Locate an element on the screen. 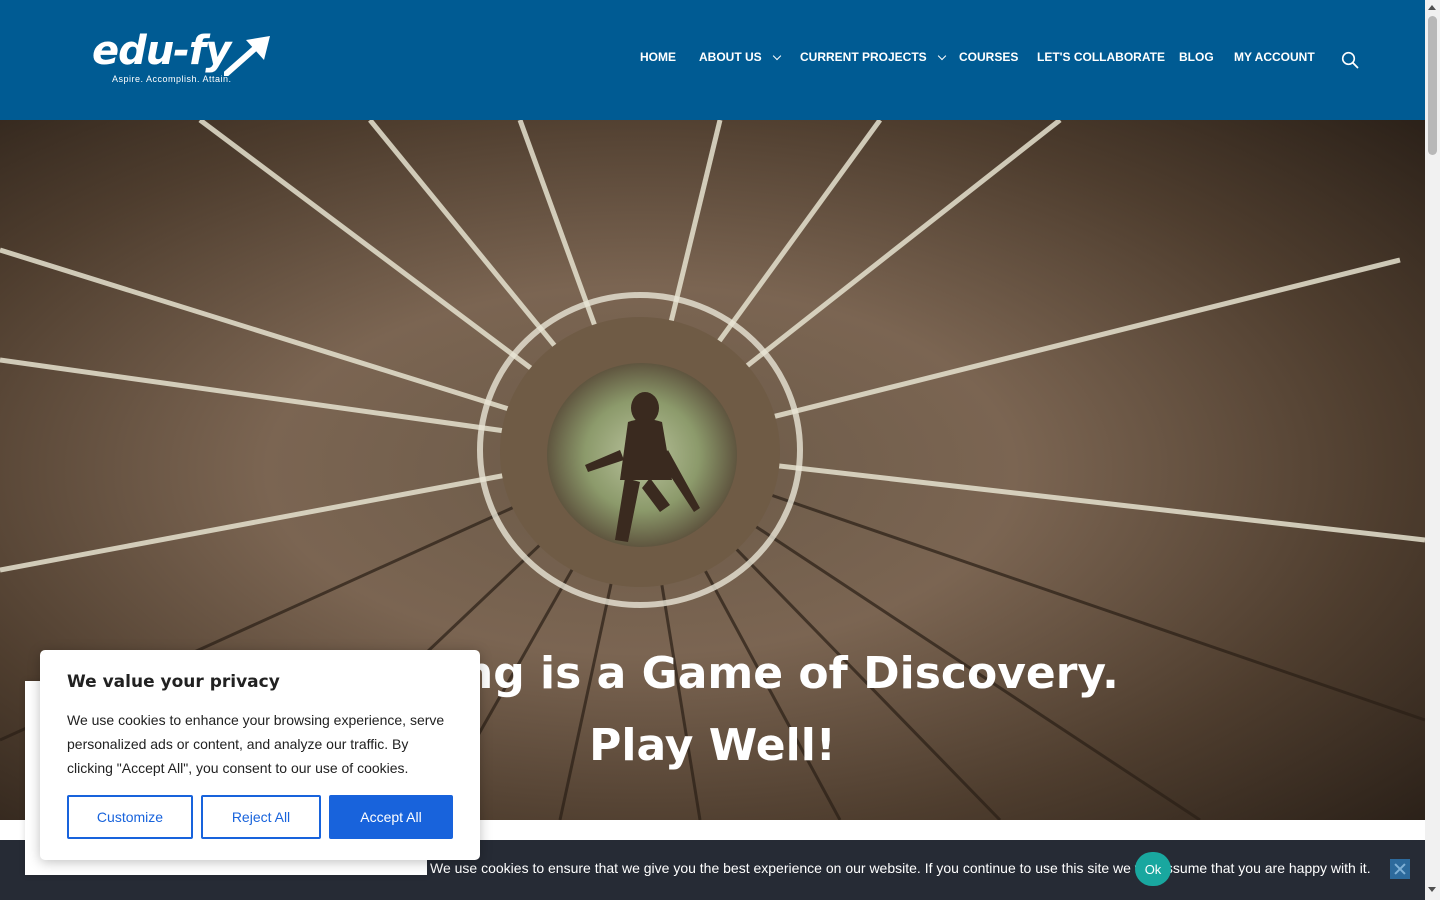 The width and height of the screenshot is (1440, 900). site-logo: edu-fy Aspire. Accomplish. Attain. is located at coordinates (187, 59).